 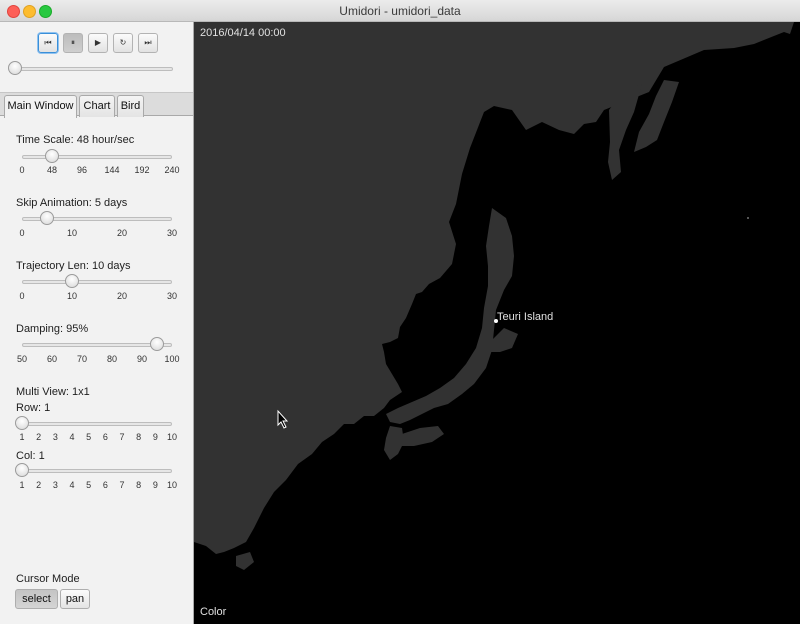 I want to click on play-button: ▶, so click(x=98, y=43).